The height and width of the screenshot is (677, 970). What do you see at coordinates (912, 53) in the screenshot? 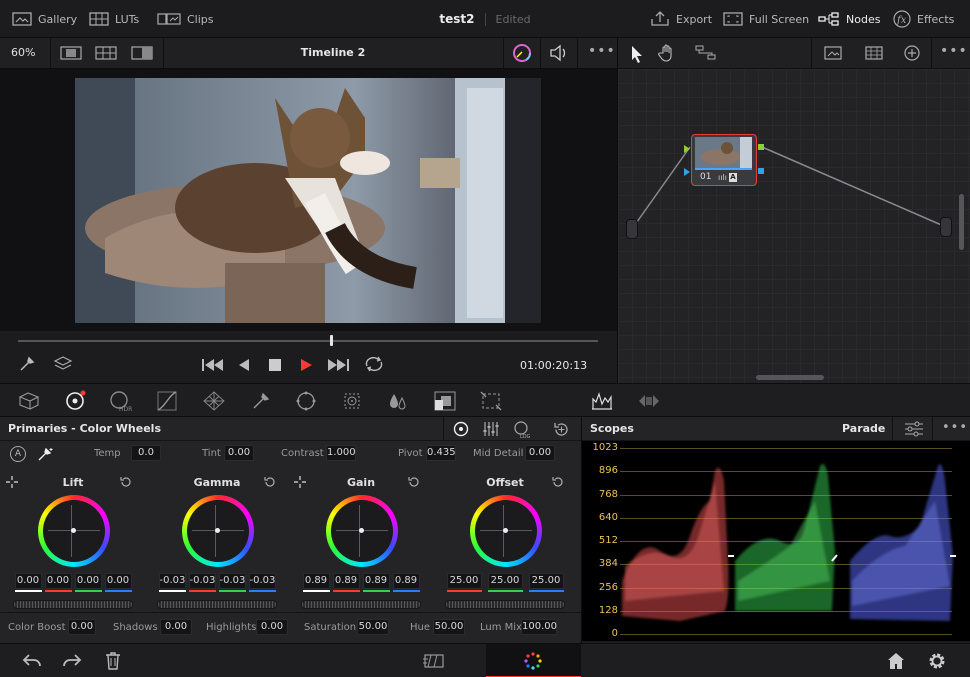
I see `add-node-icon` at bounding box center [912, 53].